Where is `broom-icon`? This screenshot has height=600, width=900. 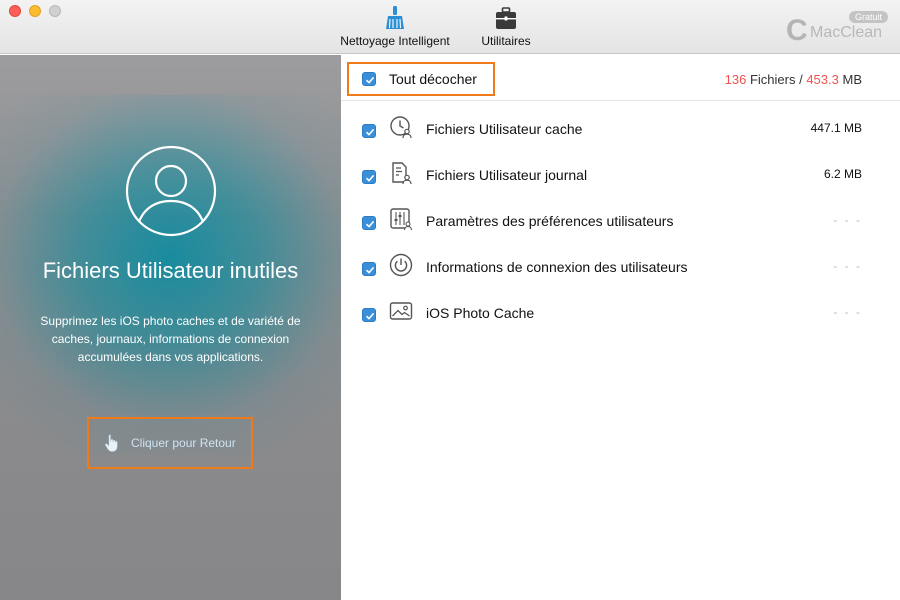 broom-icon is located at coordinates (395, 17).